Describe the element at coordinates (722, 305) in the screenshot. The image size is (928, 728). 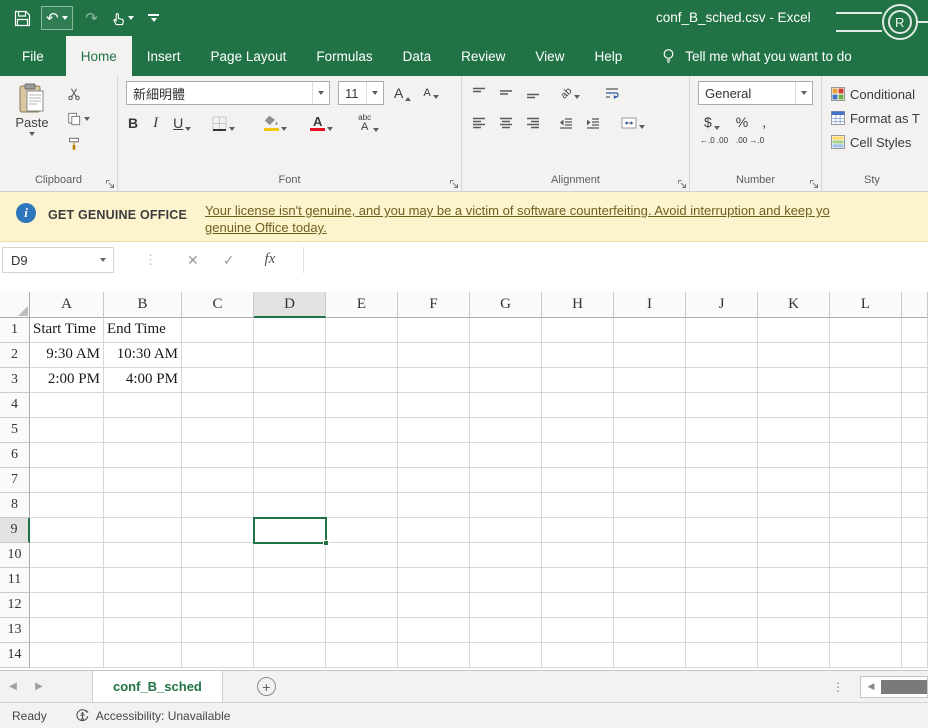
I see `column-header-J: J` at that location.